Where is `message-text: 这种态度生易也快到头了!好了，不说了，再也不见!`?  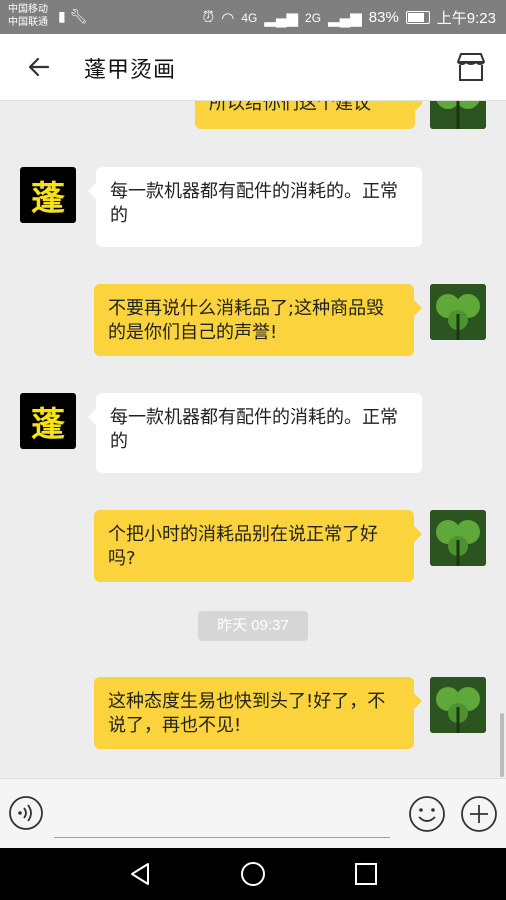 message-text: 这种态度生易也快到头了!好了，不说了，再也不见! is located at coordinates (247, 713).